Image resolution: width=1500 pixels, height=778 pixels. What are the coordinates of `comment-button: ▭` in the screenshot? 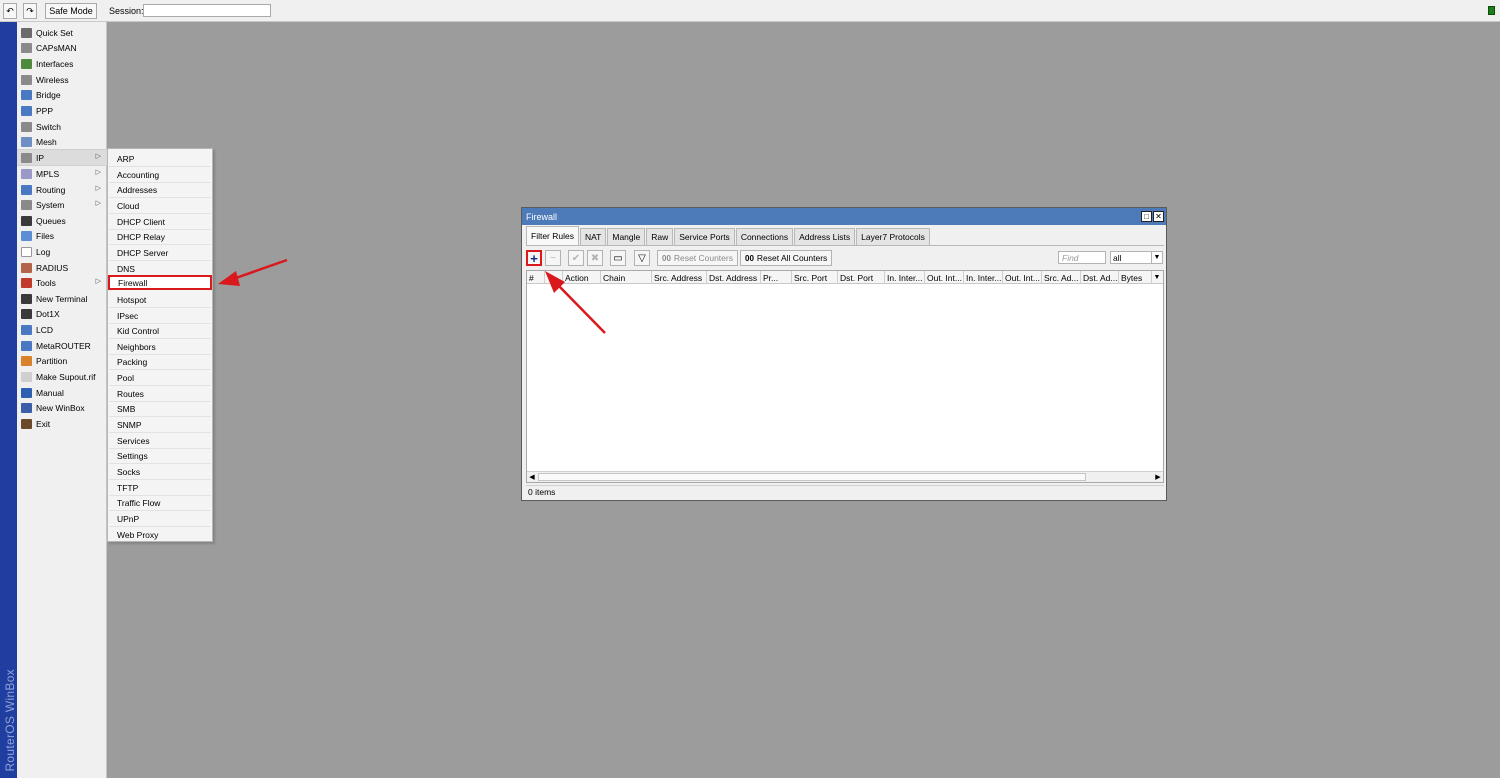 It's located at (618, 258).